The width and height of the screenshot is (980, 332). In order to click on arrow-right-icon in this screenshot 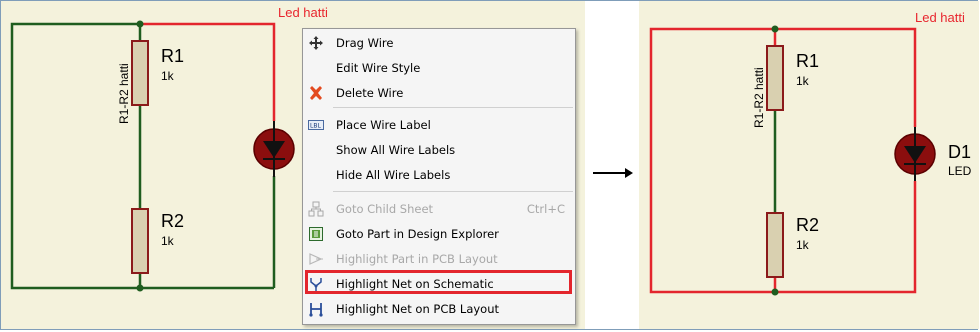, I will do `click(613, 173)`.